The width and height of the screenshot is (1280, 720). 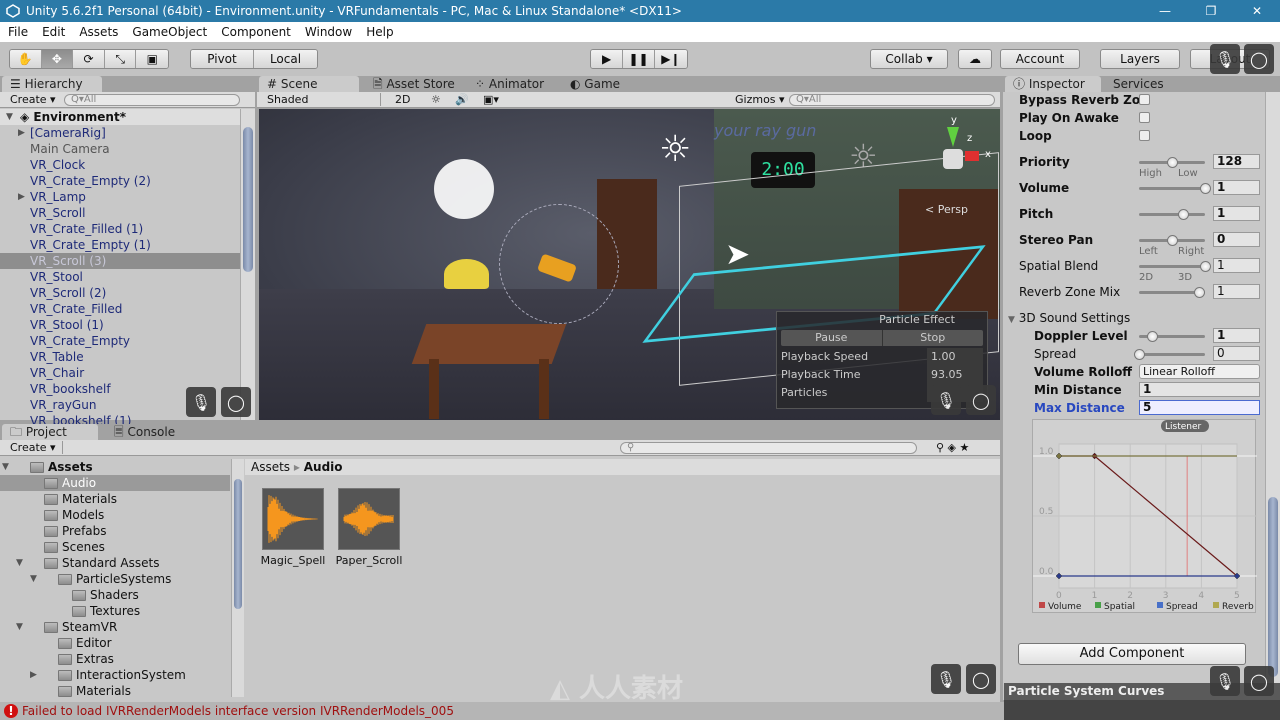 What do you see at coordinates (892, 100) in the screenshot?
I see `scene-search-input: Q▾All` at bounding box center [892, 100].